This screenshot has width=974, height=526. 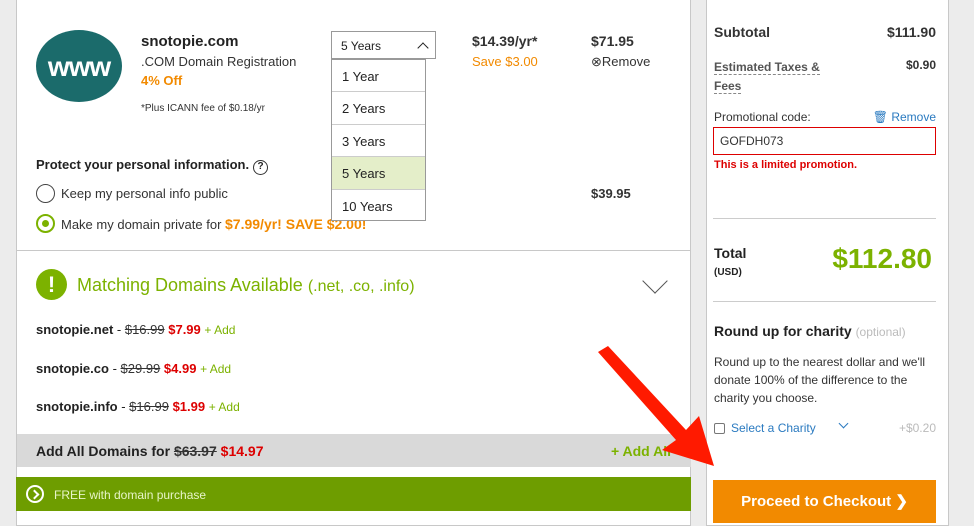 What do you see at coordinates (134, 368) in the screenshot?
I see `alt-domain-row: snotopie.co - $29.99 $4.99 + Add` at bounding box center [134, 368].